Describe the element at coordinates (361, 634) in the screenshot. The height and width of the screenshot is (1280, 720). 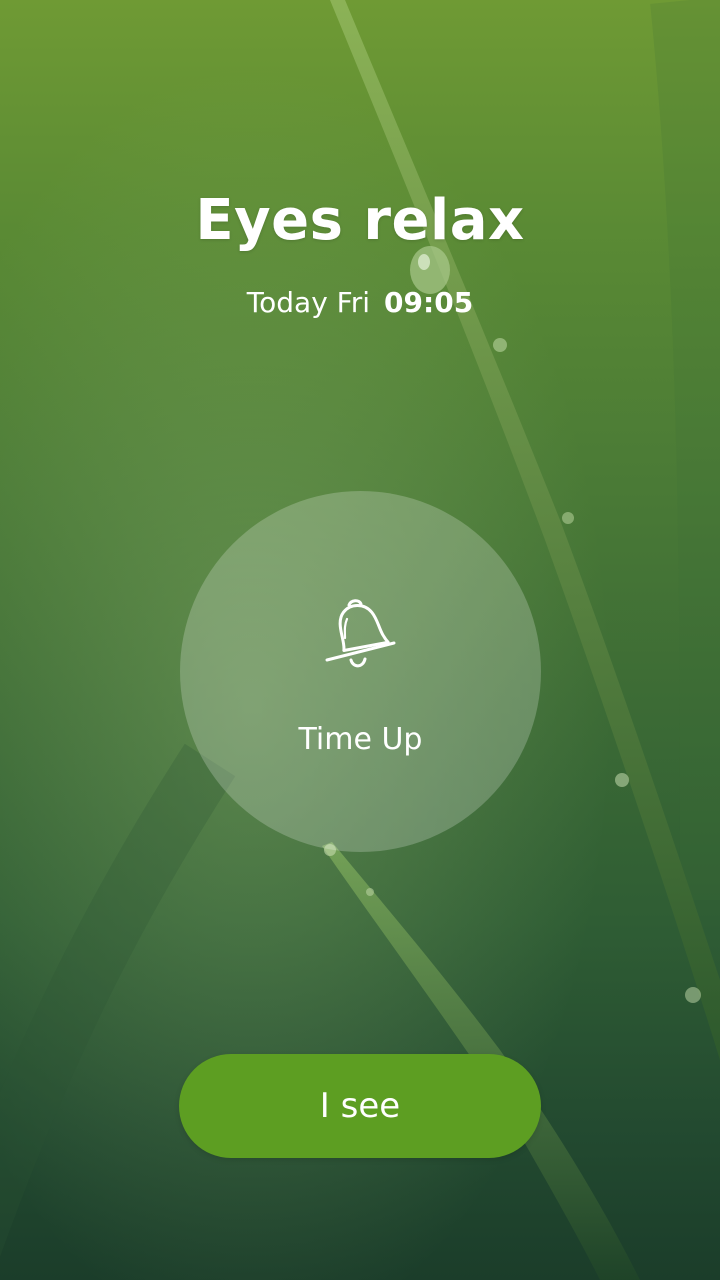
I see `bell-icon` at that location.